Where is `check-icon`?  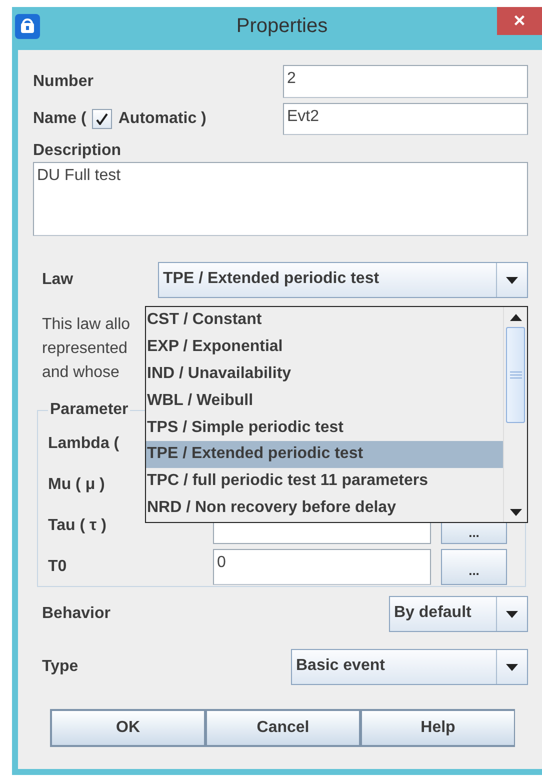
check-icon is located at coordinates (102, 119).